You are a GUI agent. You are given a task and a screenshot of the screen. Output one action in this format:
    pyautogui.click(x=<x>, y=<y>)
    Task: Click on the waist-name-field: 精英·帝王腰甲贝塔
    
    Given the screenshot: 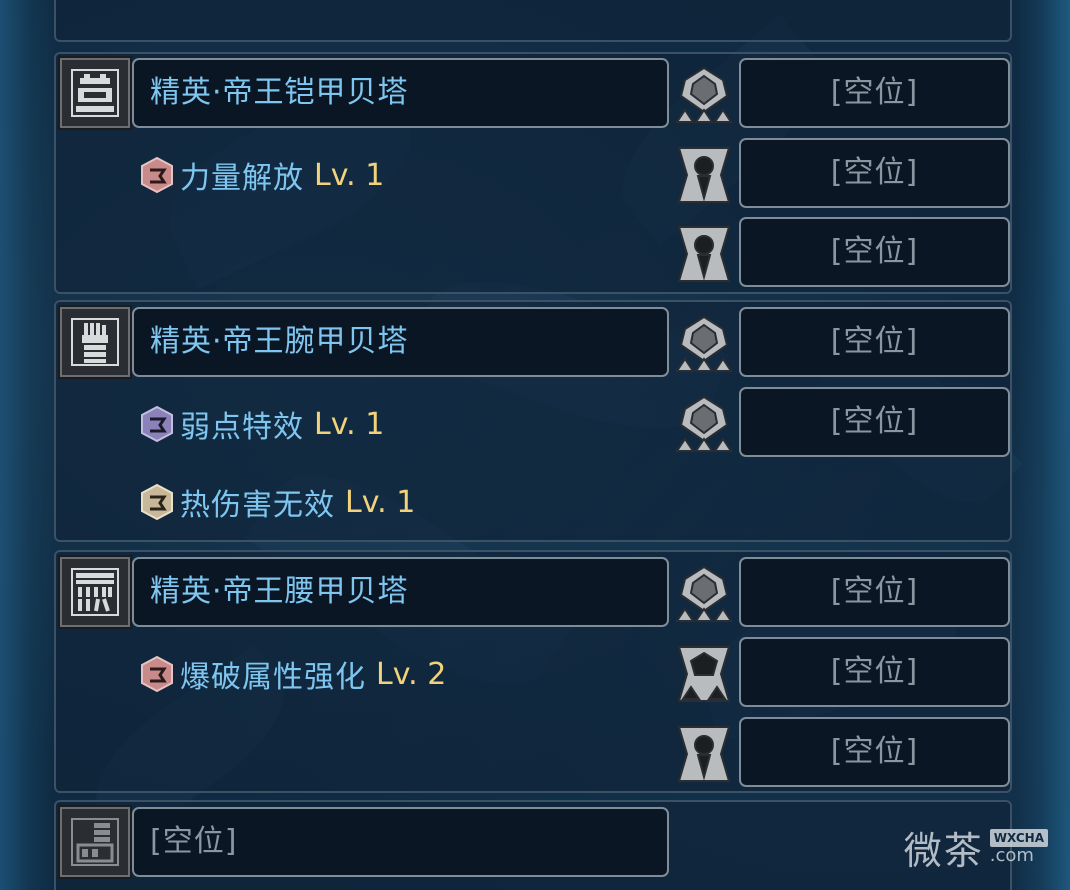 What is the action you would take?
    pyautogui.click(x=400, y=592)
    